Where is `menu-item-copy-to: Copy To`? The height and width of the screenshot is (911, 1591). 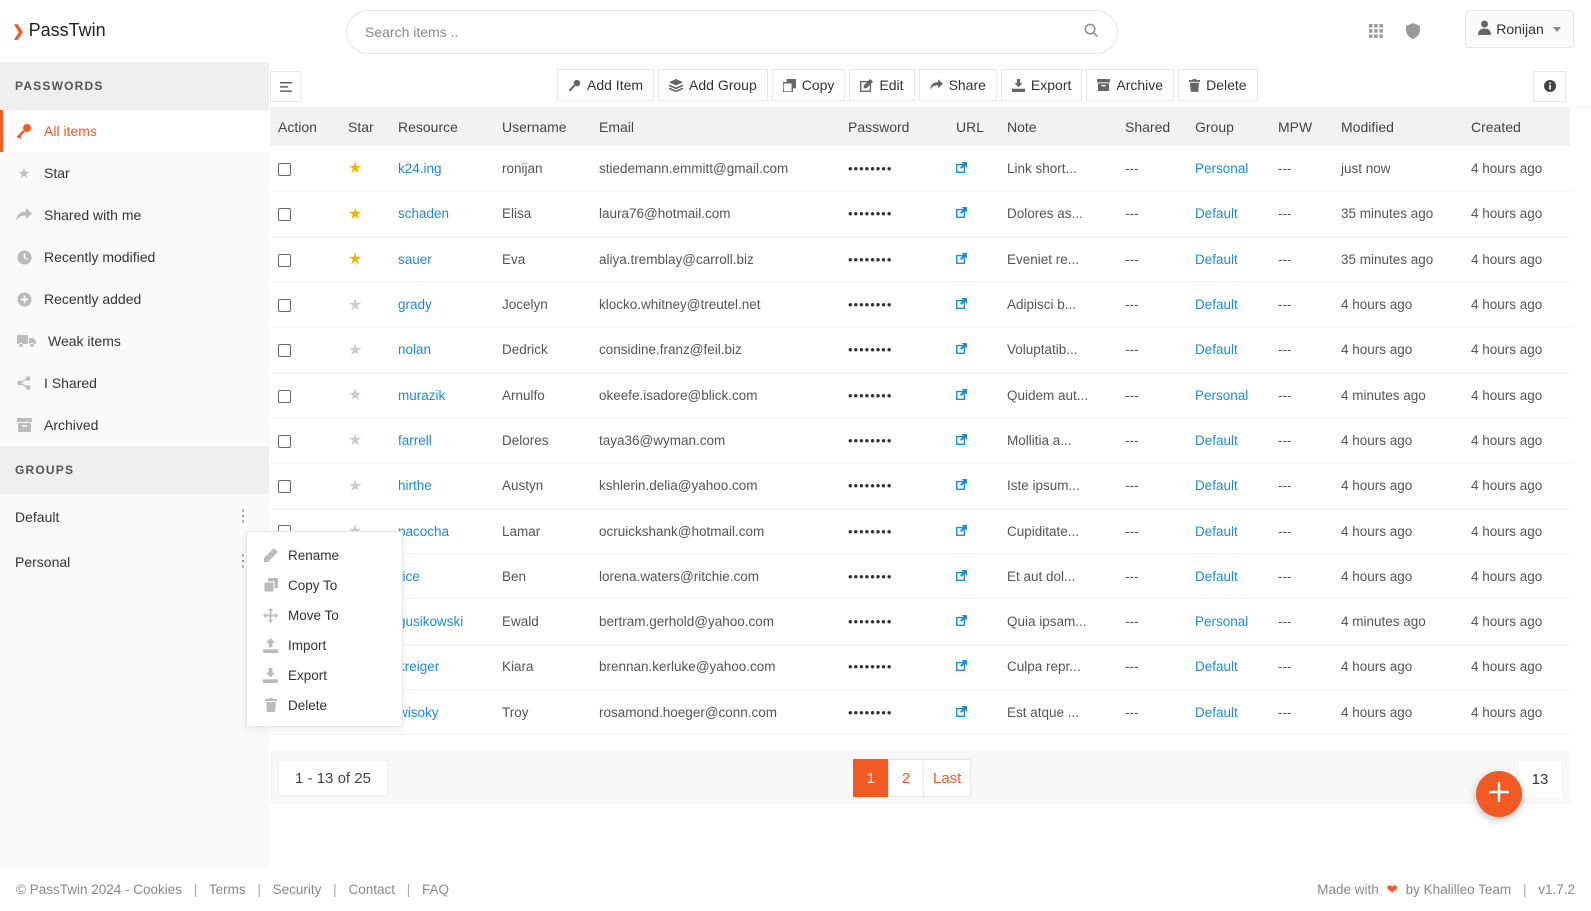
menu-item-copy-to: Copy To is located at coordinates (324, 585).